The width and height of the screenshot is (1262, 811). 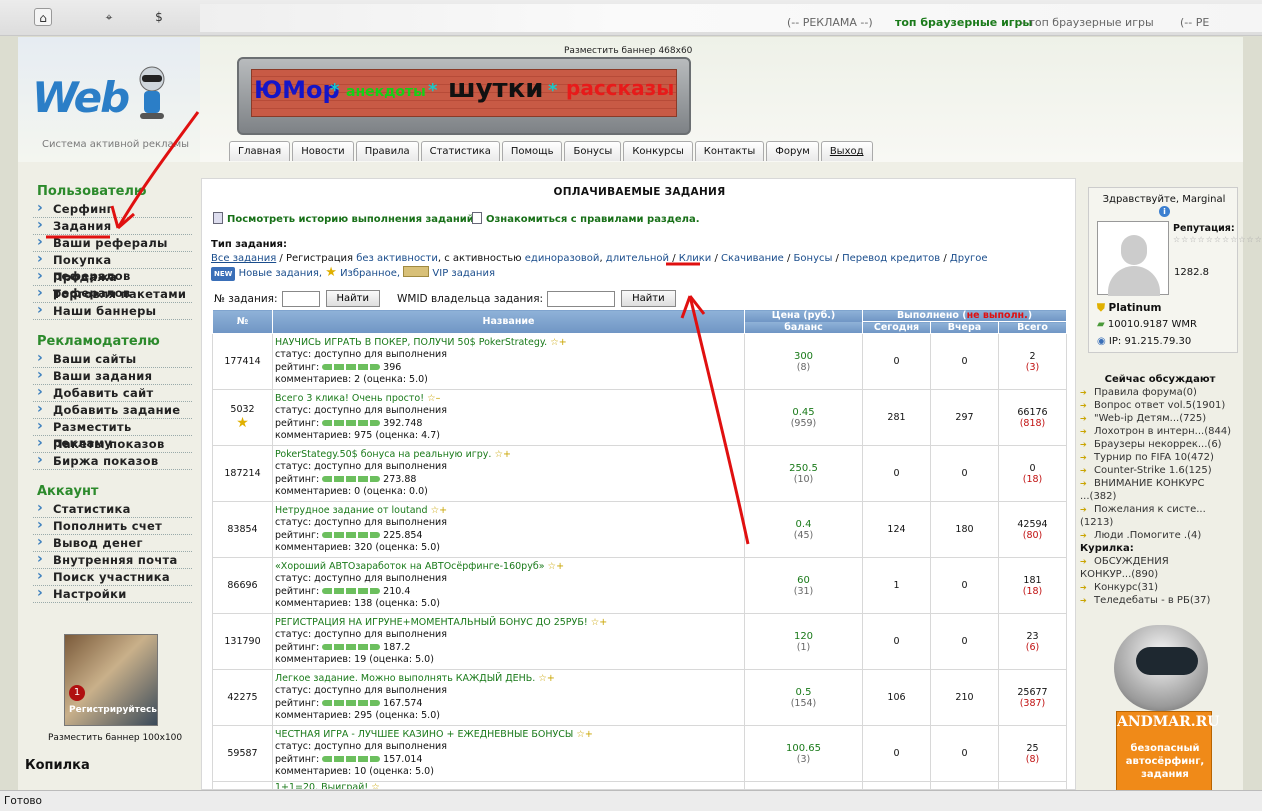 I want to click on tab-rules: Правила, so click(x=387, y=151).